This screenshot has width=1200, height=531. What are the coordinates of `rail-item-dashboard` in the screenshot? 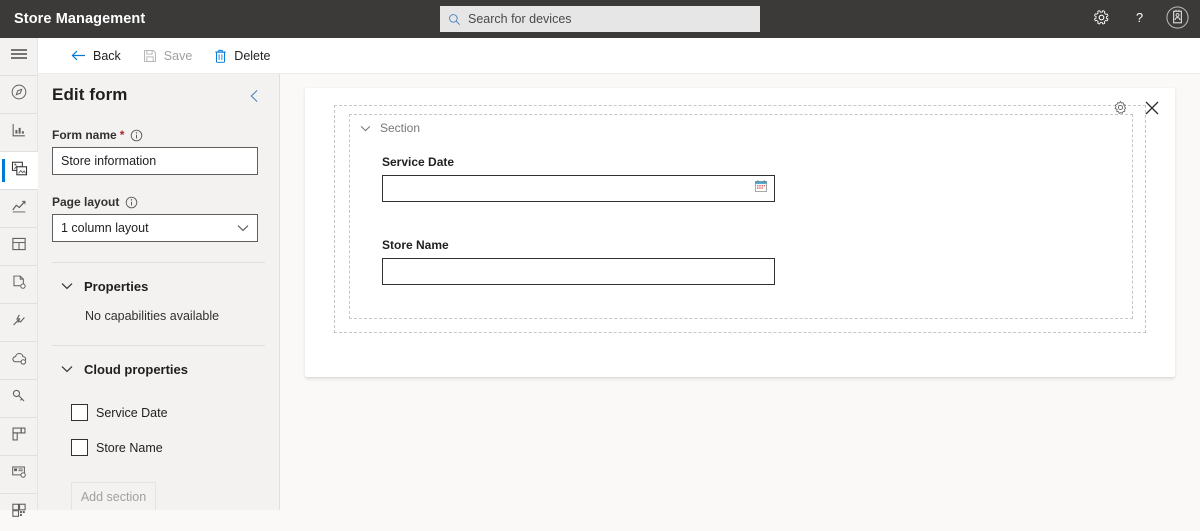 It's located at (19, 94).